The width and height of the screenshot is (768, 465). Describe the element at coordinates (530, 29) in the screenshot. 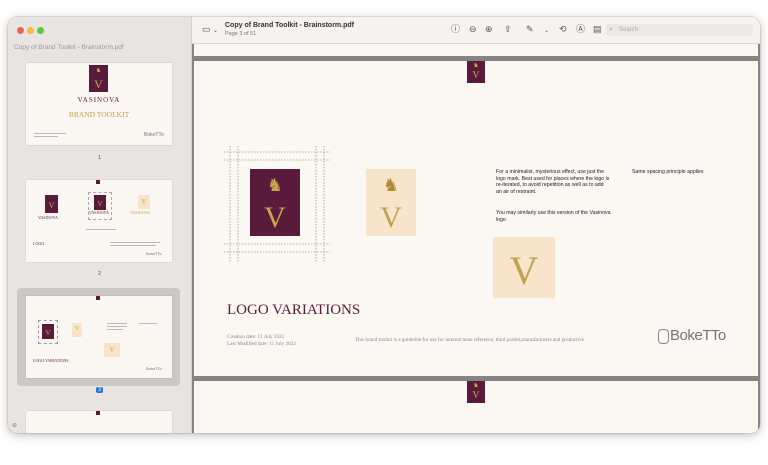

I see `markup-pen-icon: ✎` at that location.